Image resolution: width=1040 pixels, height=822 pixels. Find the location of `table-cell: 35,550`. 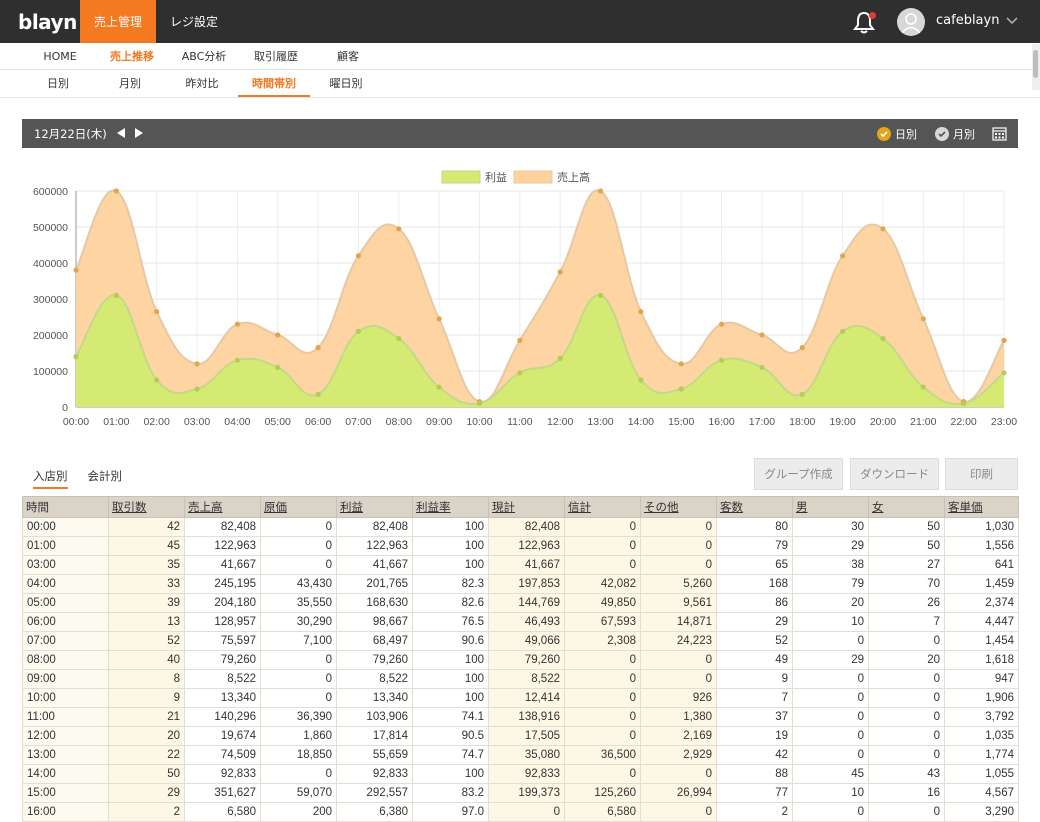

table-cell: 35,550 is located at coordinates (298, 603).